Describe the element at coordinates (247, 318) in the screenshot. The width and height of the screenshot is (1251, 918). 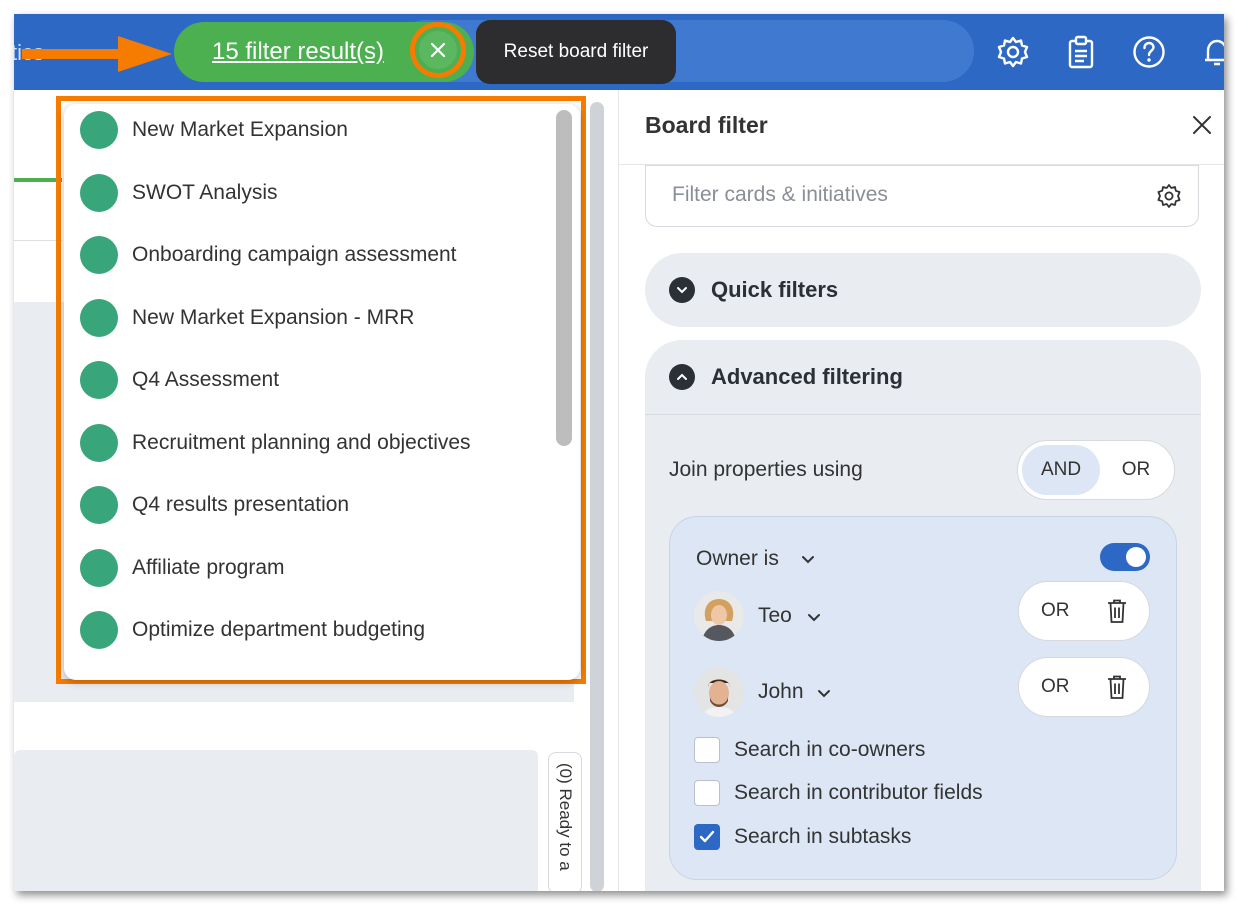
I see `result-item: New Market Expansion - MRR` at that location.